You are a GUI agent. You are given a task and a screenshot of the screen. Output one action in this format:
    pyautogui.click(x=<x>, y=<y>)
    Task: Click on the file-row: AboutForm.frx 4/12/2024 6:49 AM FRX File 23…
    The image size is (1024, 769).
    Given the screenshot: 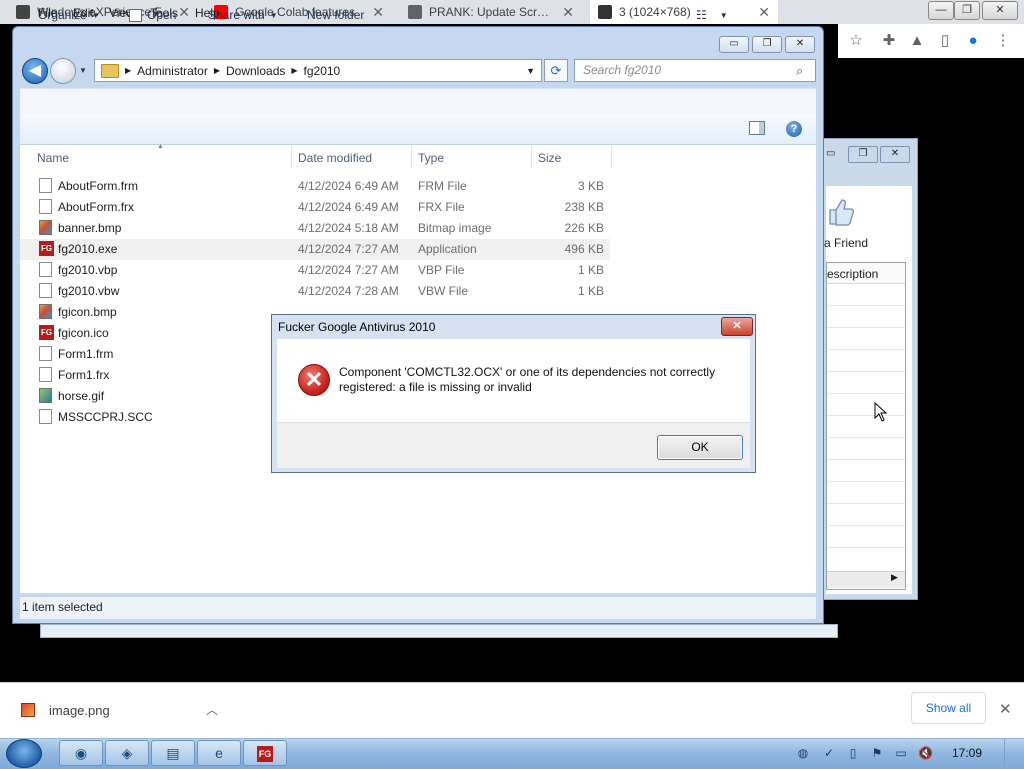 What is the action you would take?
    pyautogui.click(x=315, y=207)
    